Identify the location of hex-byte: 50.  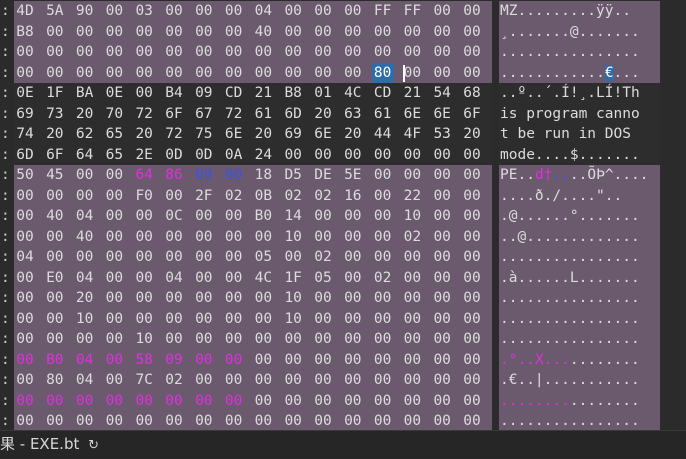
(25, 175).